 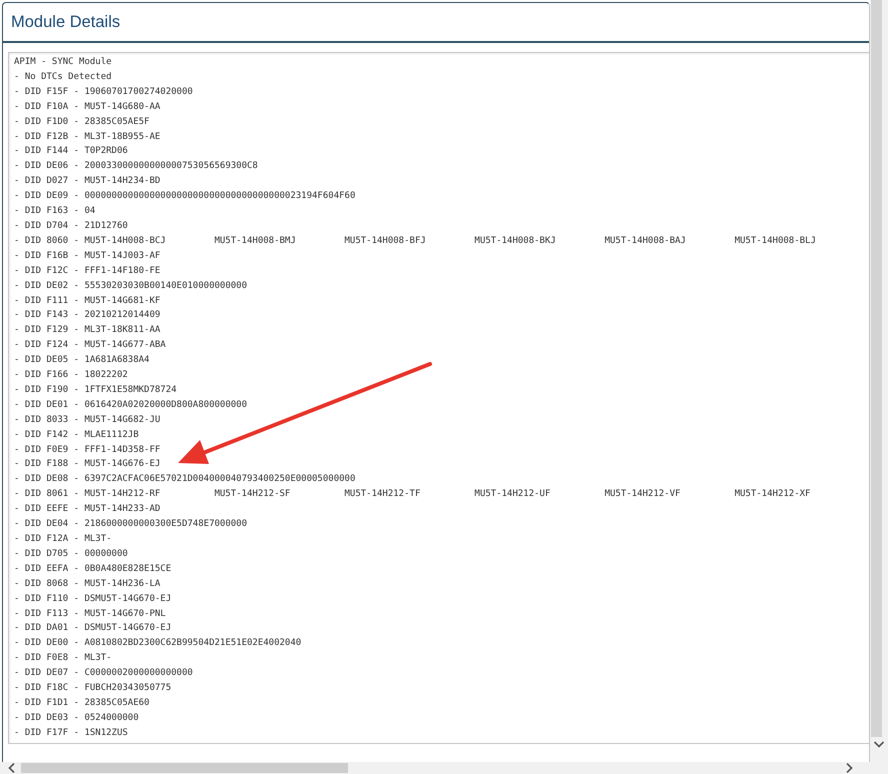 I want to click on listing-text: - DID F143 - 20210212014409, so click(x=87, y=315).